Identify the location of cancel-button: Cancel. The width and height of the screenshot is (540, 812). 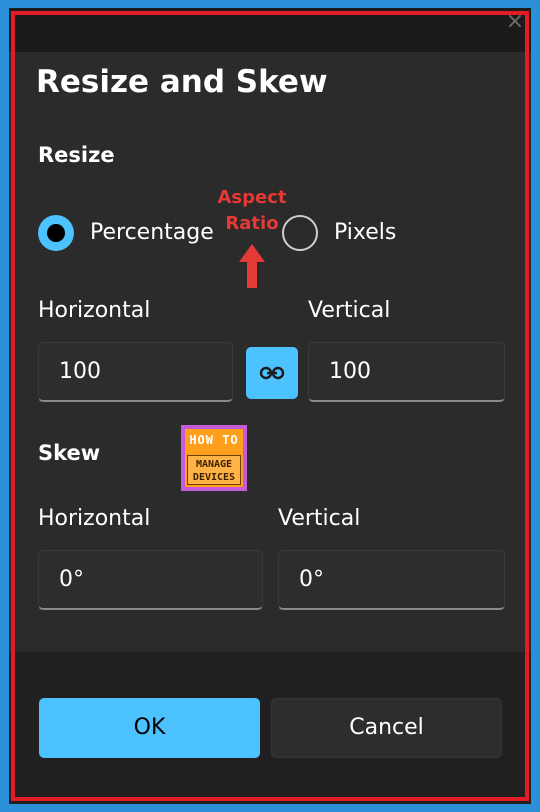
(386, 728).